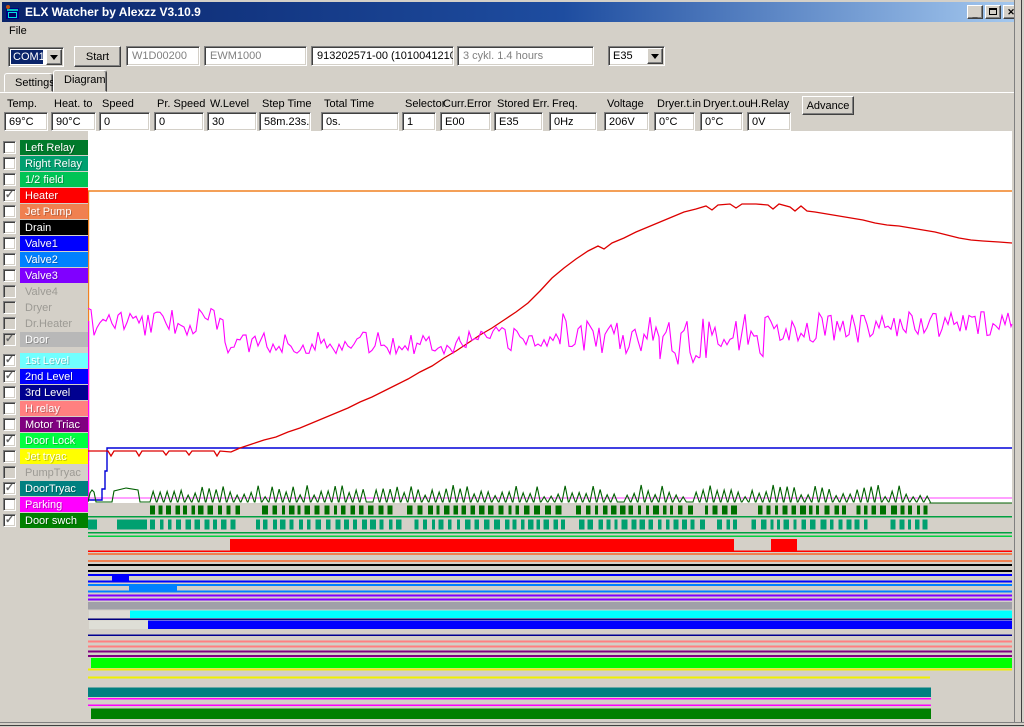  What do you see at coordinates (45, 276) in the screenshot?
I see `signal-row: Valve3` at bounding box center [45, 276].